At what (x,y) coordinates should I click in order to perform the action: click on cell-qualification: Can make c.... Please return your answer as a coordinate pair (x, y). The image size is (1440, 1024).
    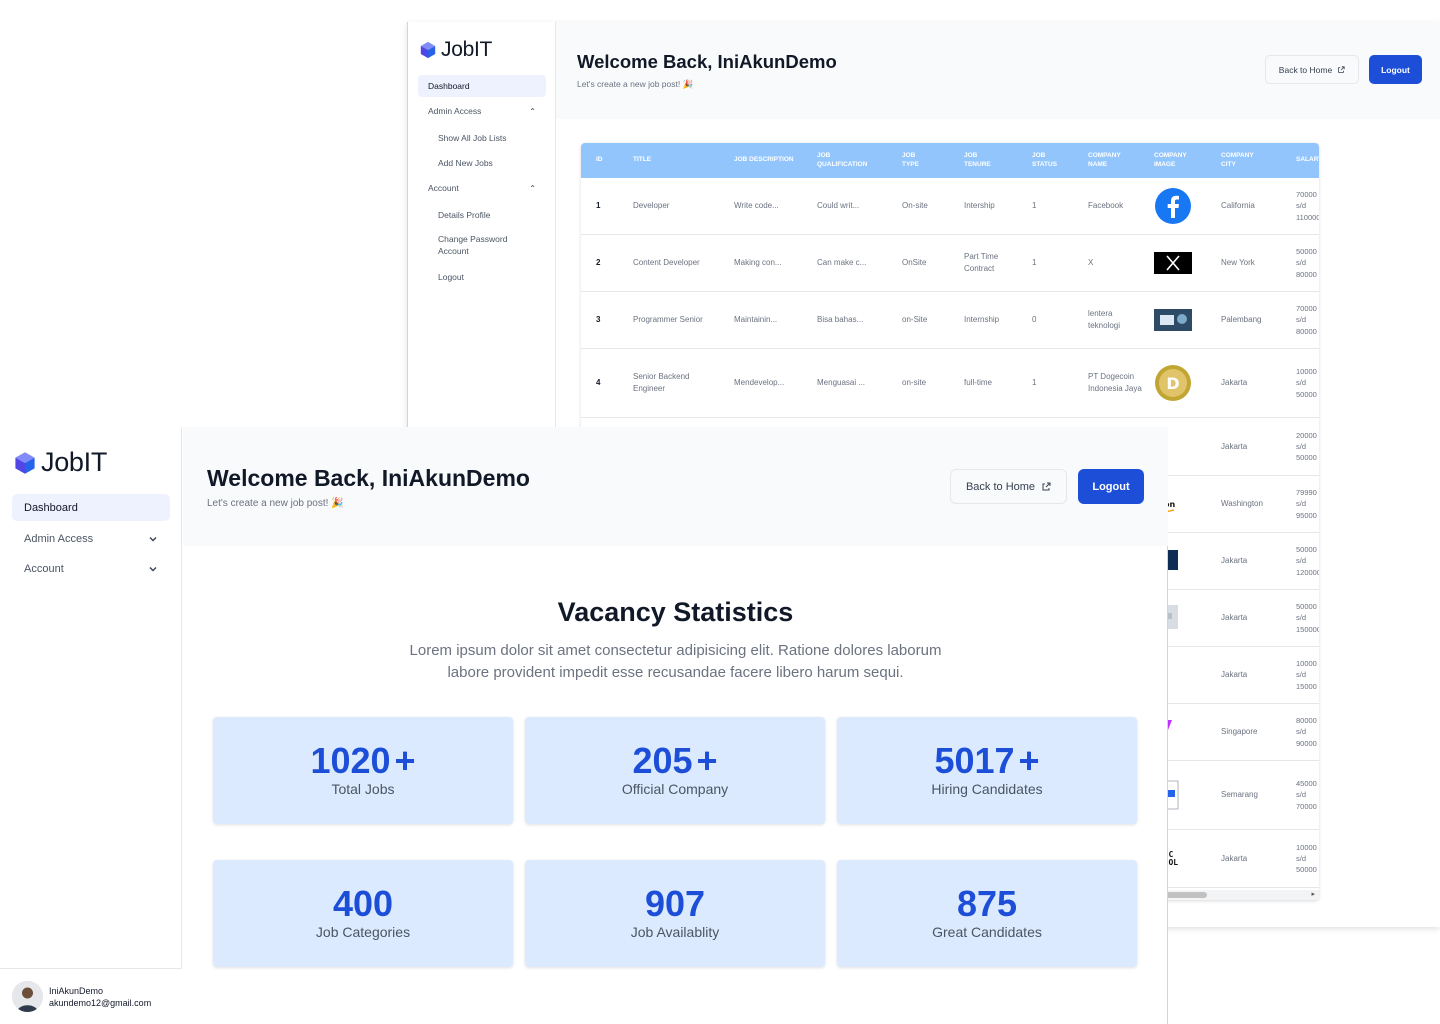
    Looking at the image, I should click on (842, 262).